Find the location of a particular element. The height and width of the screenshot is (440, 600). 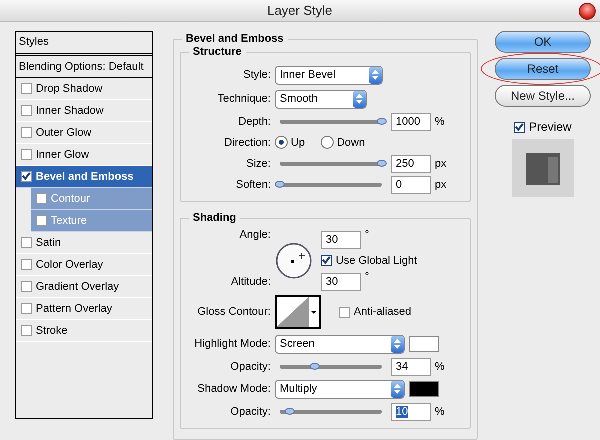

option-label: Up is located at coordinates (298, 142).